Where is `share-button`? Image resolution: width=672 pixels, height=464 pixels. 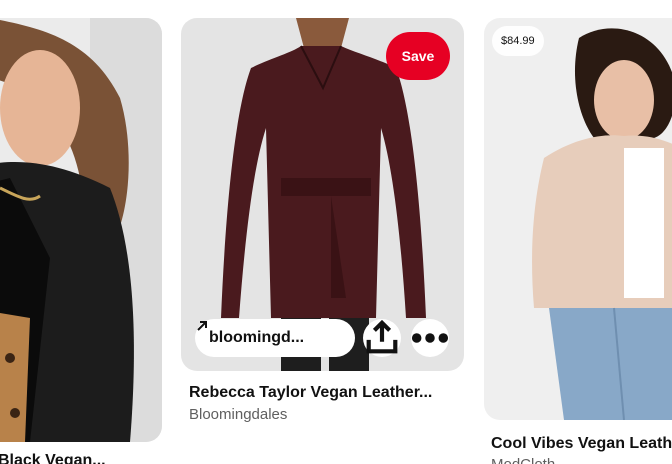
share-button is located at coordinates (382, 338).